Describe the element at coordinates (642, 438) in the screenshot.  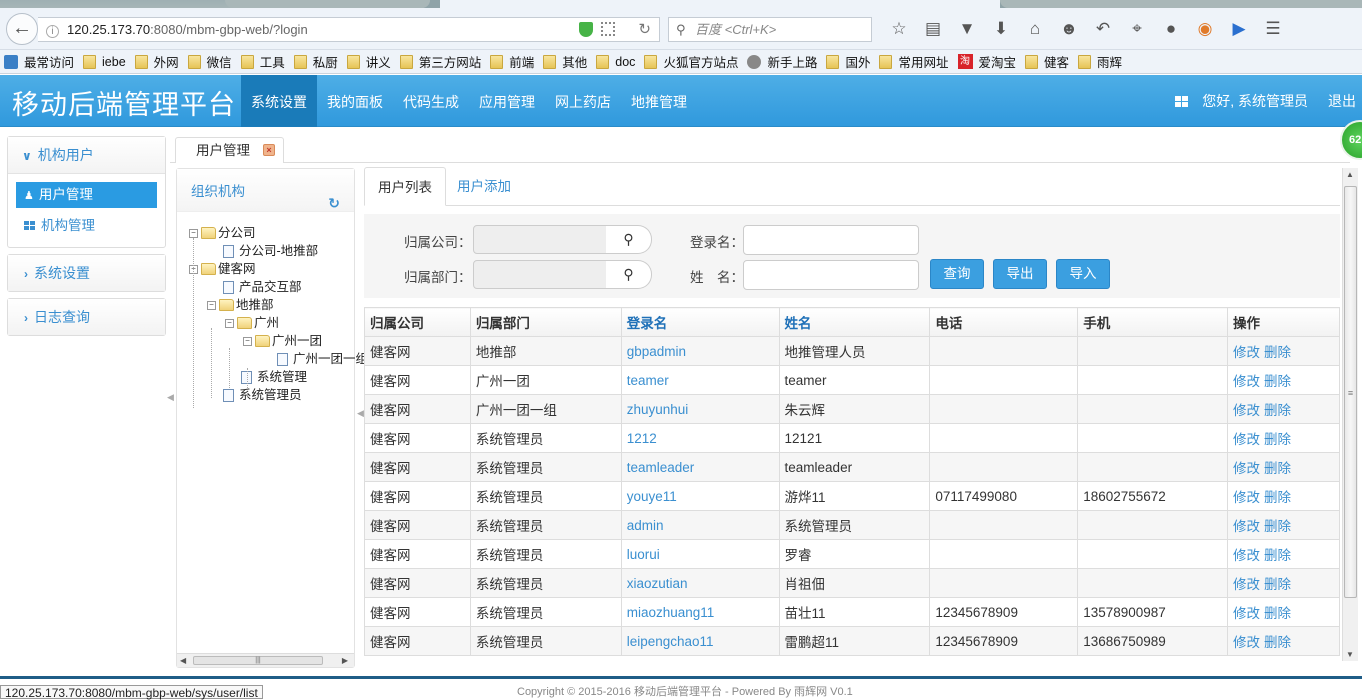
I see `login-name-link: 1212` at that location.